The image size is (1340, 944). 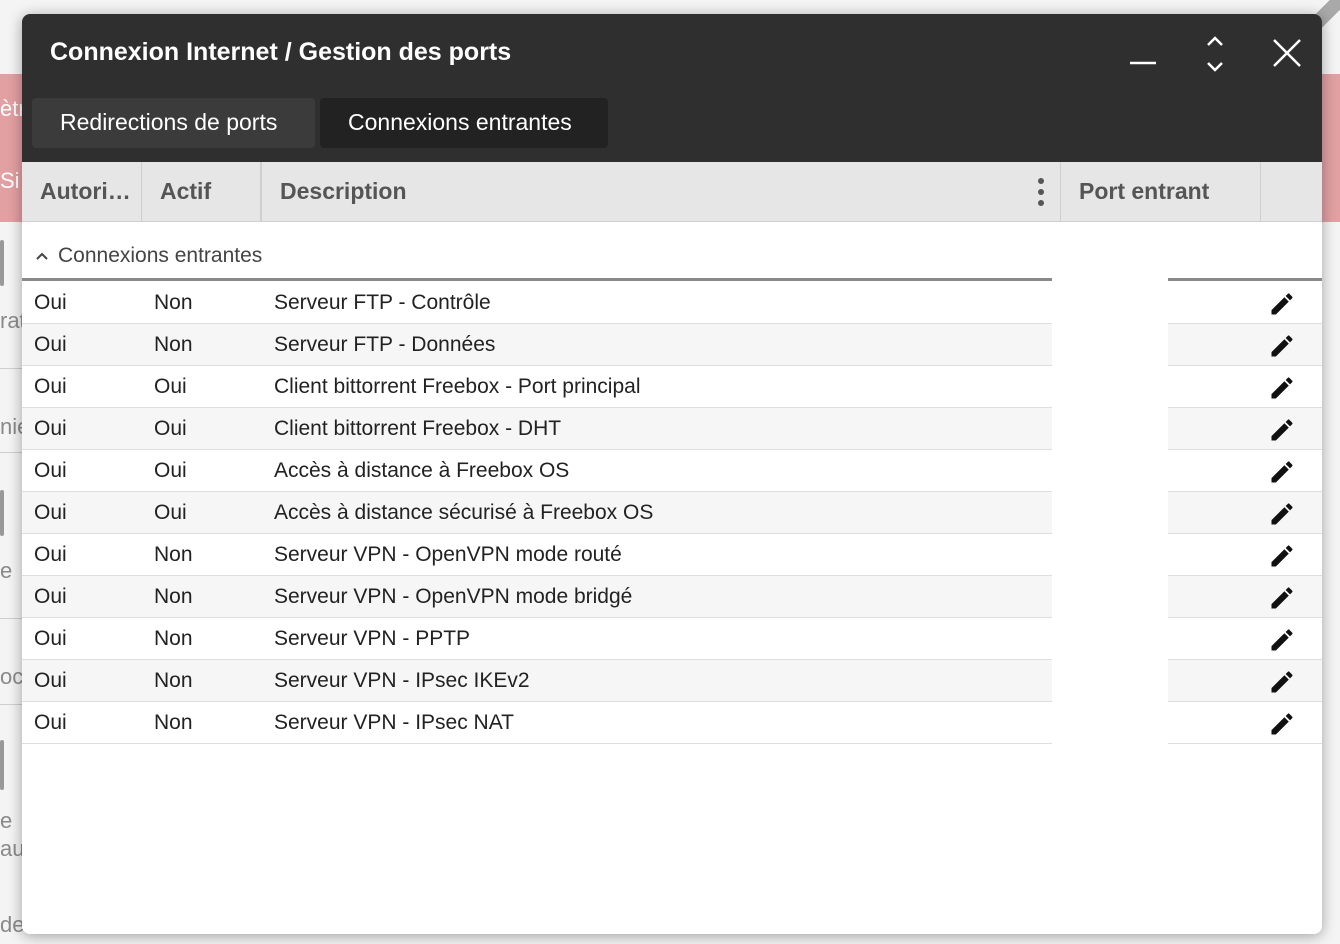 I want to click on chevron-up-icon, so click(x=42, y=256).